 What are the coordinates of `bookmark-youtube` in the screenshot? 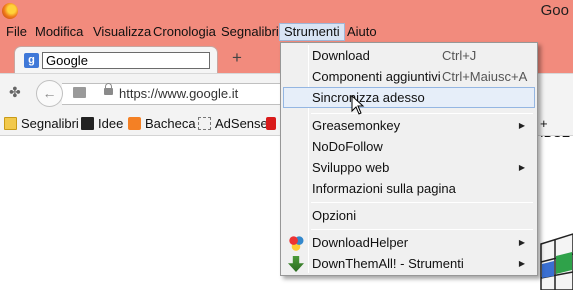 It's located at (273, 123).